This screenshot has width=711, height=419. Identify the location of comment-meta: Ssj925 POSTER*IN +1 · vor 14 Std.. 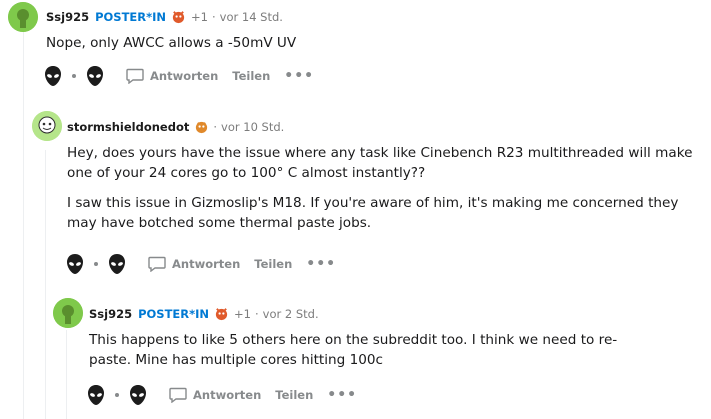
(164, 16).